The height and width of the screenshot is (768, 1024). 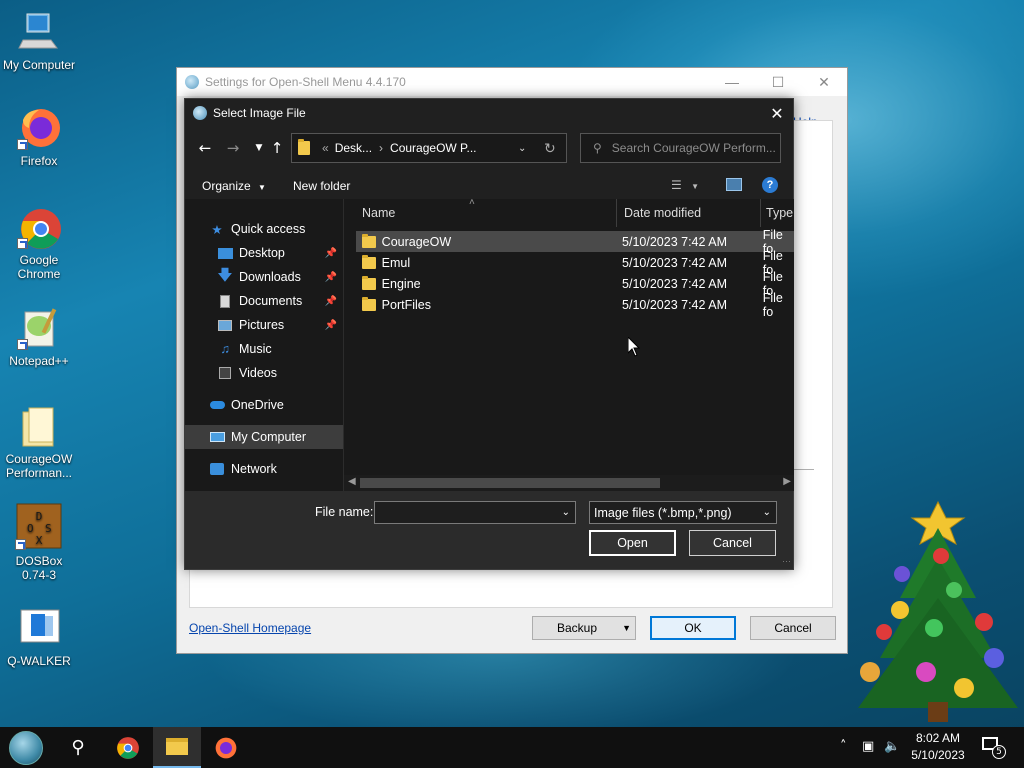 I want to click on backup-button: Backup ▼, so click(x=584, y=628).